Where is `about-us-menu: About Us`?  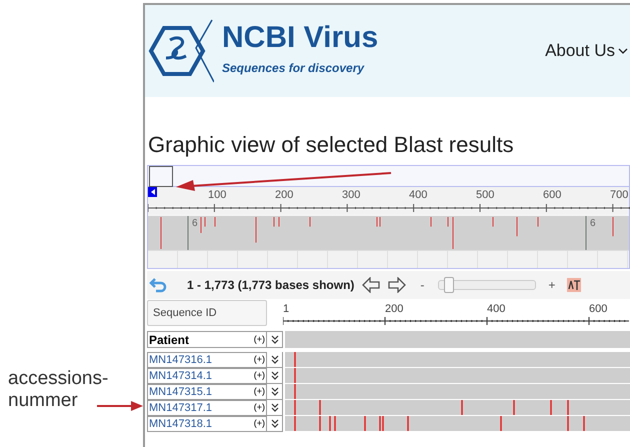
about-us-menu: About Us is located at coordinates (586, 51).